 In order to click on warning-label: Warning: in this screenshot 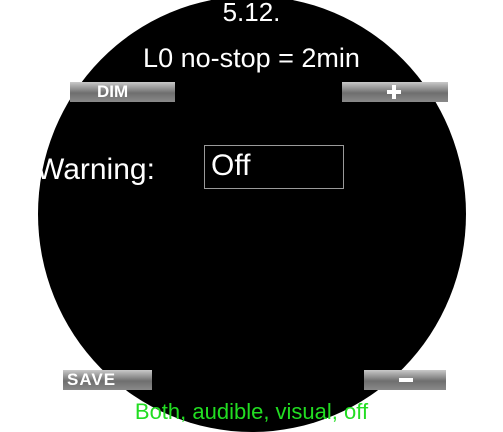, I will do `click(95, 169)`.